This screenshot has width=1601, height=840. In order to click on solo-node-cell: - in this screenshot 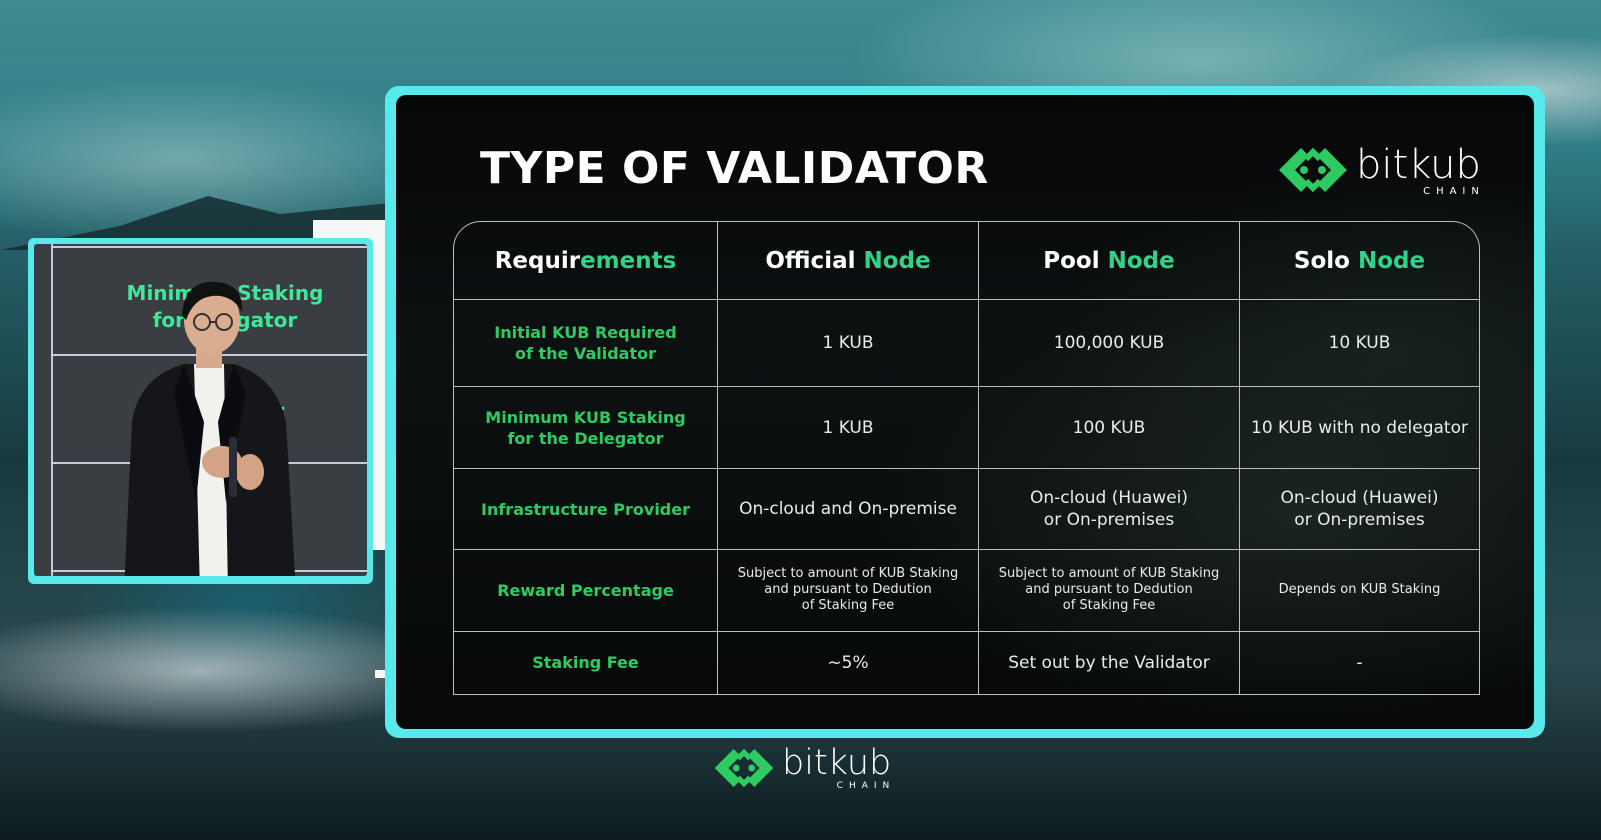, I will do `click(1360, 663)`.